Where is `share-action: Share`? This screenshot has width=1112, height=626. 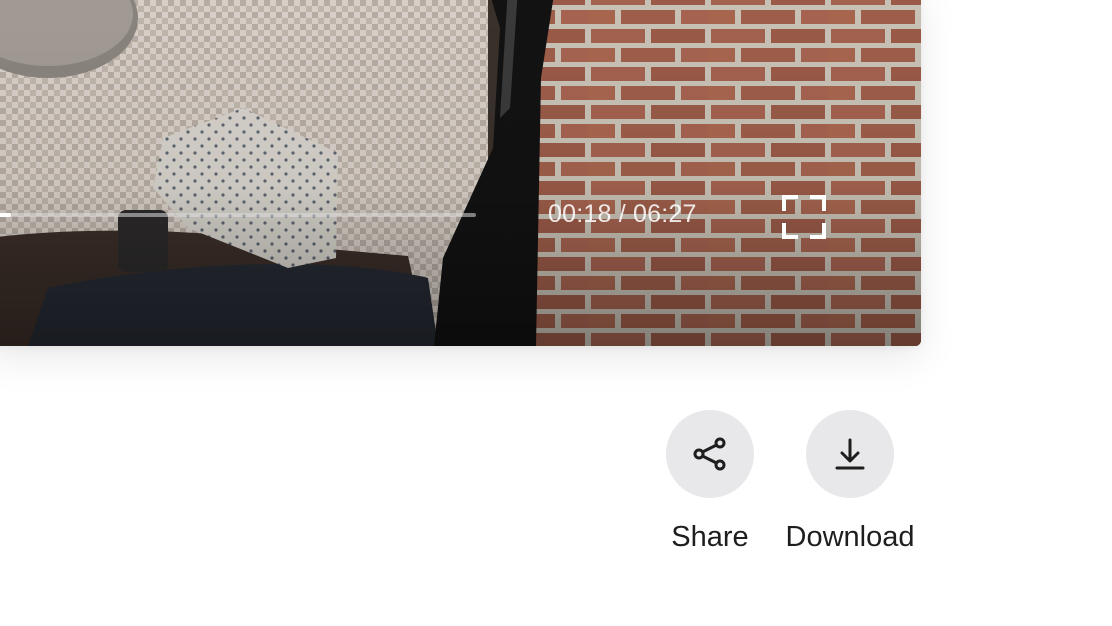 share-action: Share is located at coordinates (710, 482).